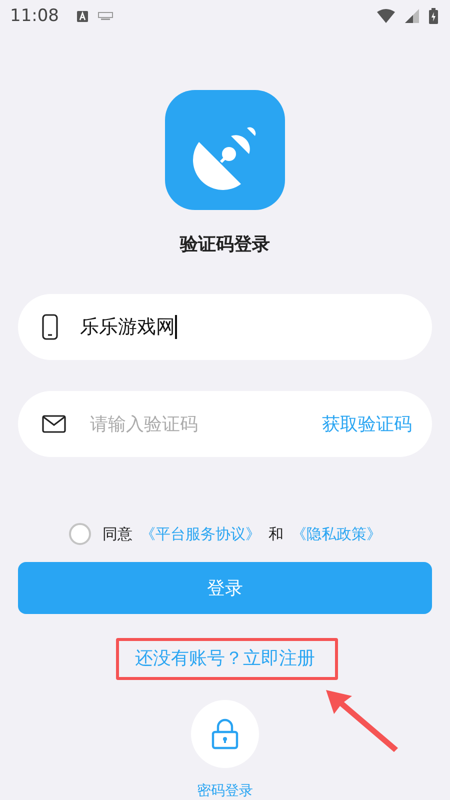 The height and width of the screenshot is (800, 450). I want to click on policy-link: 《隐私政策》, so click(337, 534).